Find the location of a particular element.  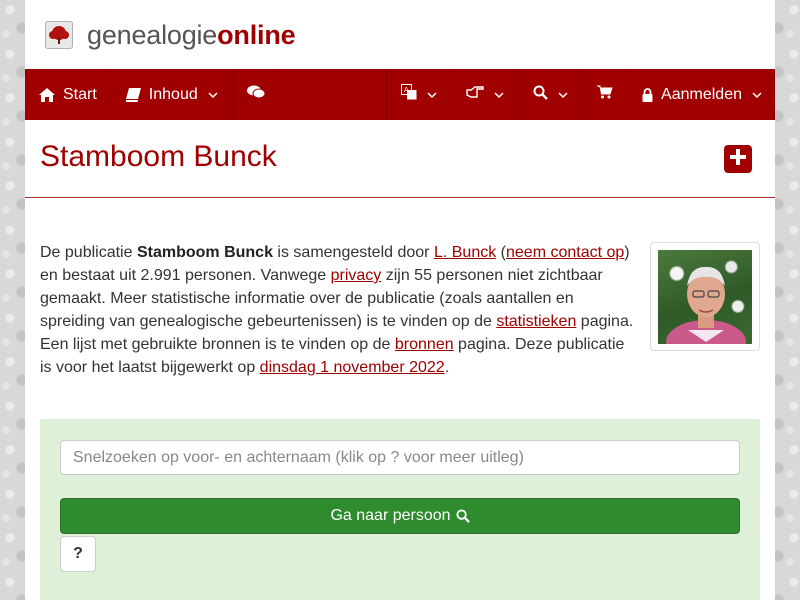

main-navbar: Start Inhoud A Aanmelden is located at coordinates (400, 94).